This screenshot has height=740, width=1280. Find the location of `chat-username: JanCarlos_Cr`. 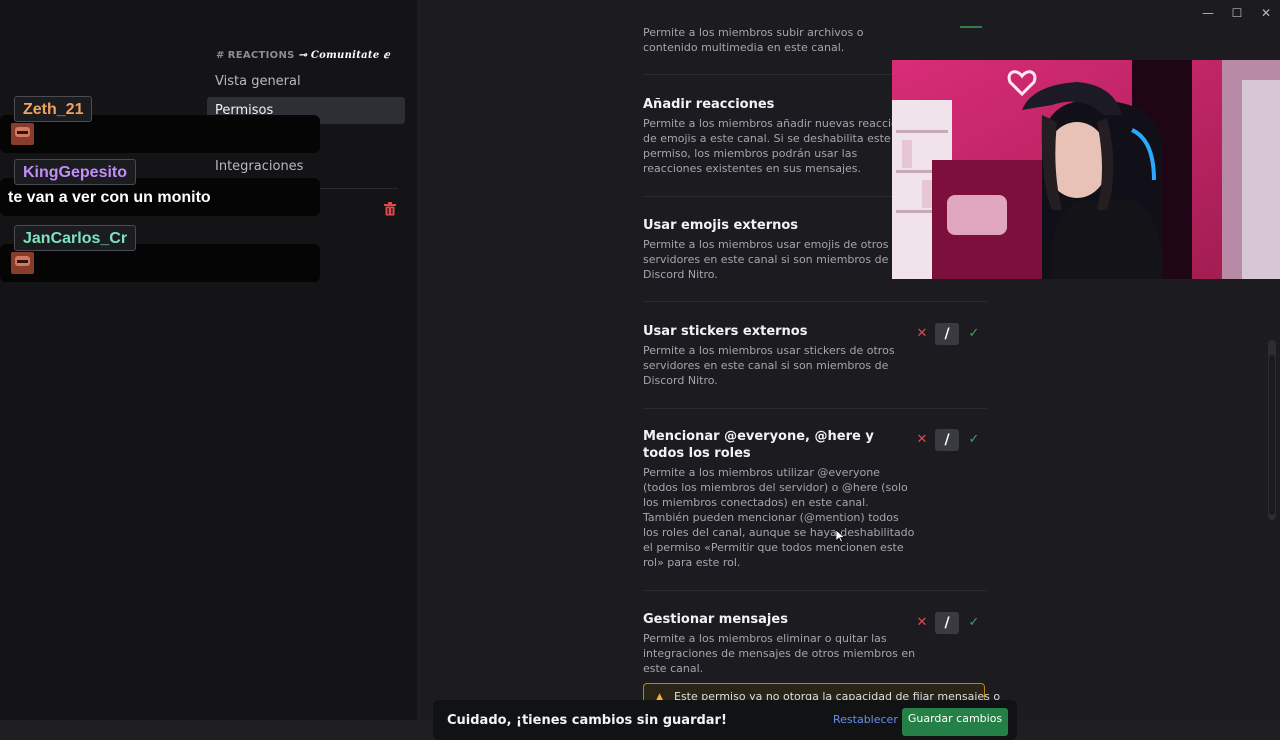

chat-username: JanCarlos_Cr is located at coordinates (75, 238).